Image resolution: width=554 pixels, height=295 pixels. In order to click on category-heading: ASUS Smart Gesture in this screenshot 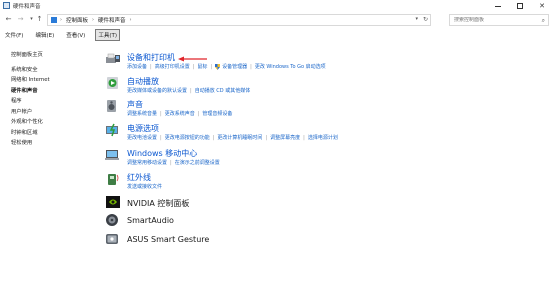, I will do `click(168, 239)`.